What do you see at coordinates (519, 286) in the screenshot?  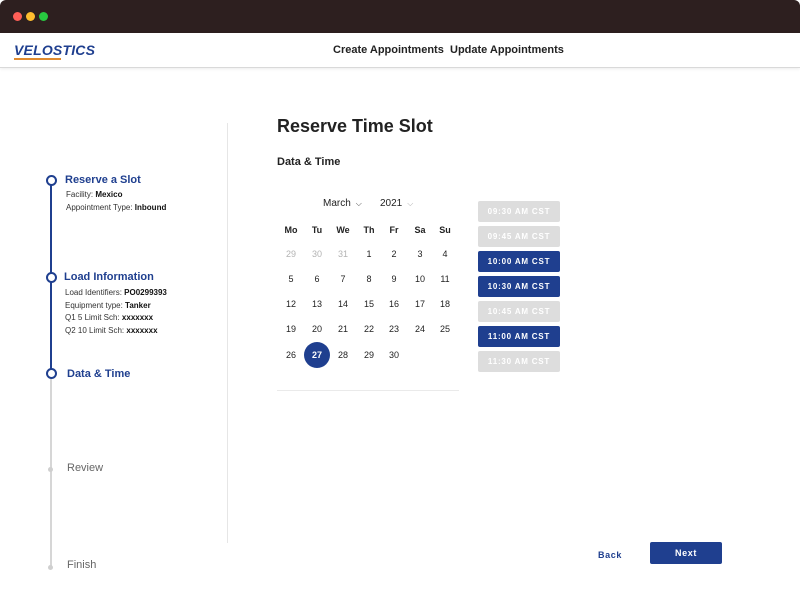 I see `time-slot-available: 10:30 AM CST` at bounding box center [519, 286].